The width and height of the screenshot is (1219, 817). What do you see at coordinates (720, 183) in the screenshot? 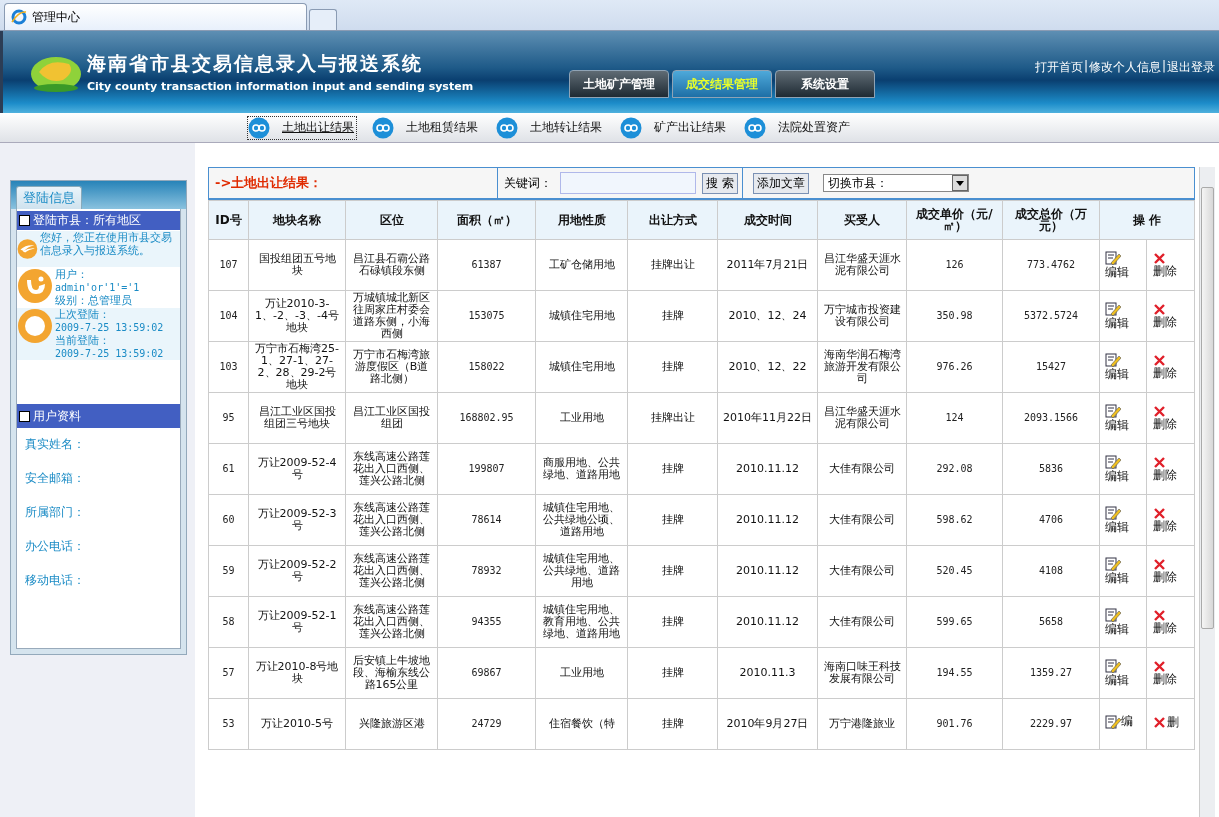
I see `search-button: 搜 索` at bounding box center [720, 183].